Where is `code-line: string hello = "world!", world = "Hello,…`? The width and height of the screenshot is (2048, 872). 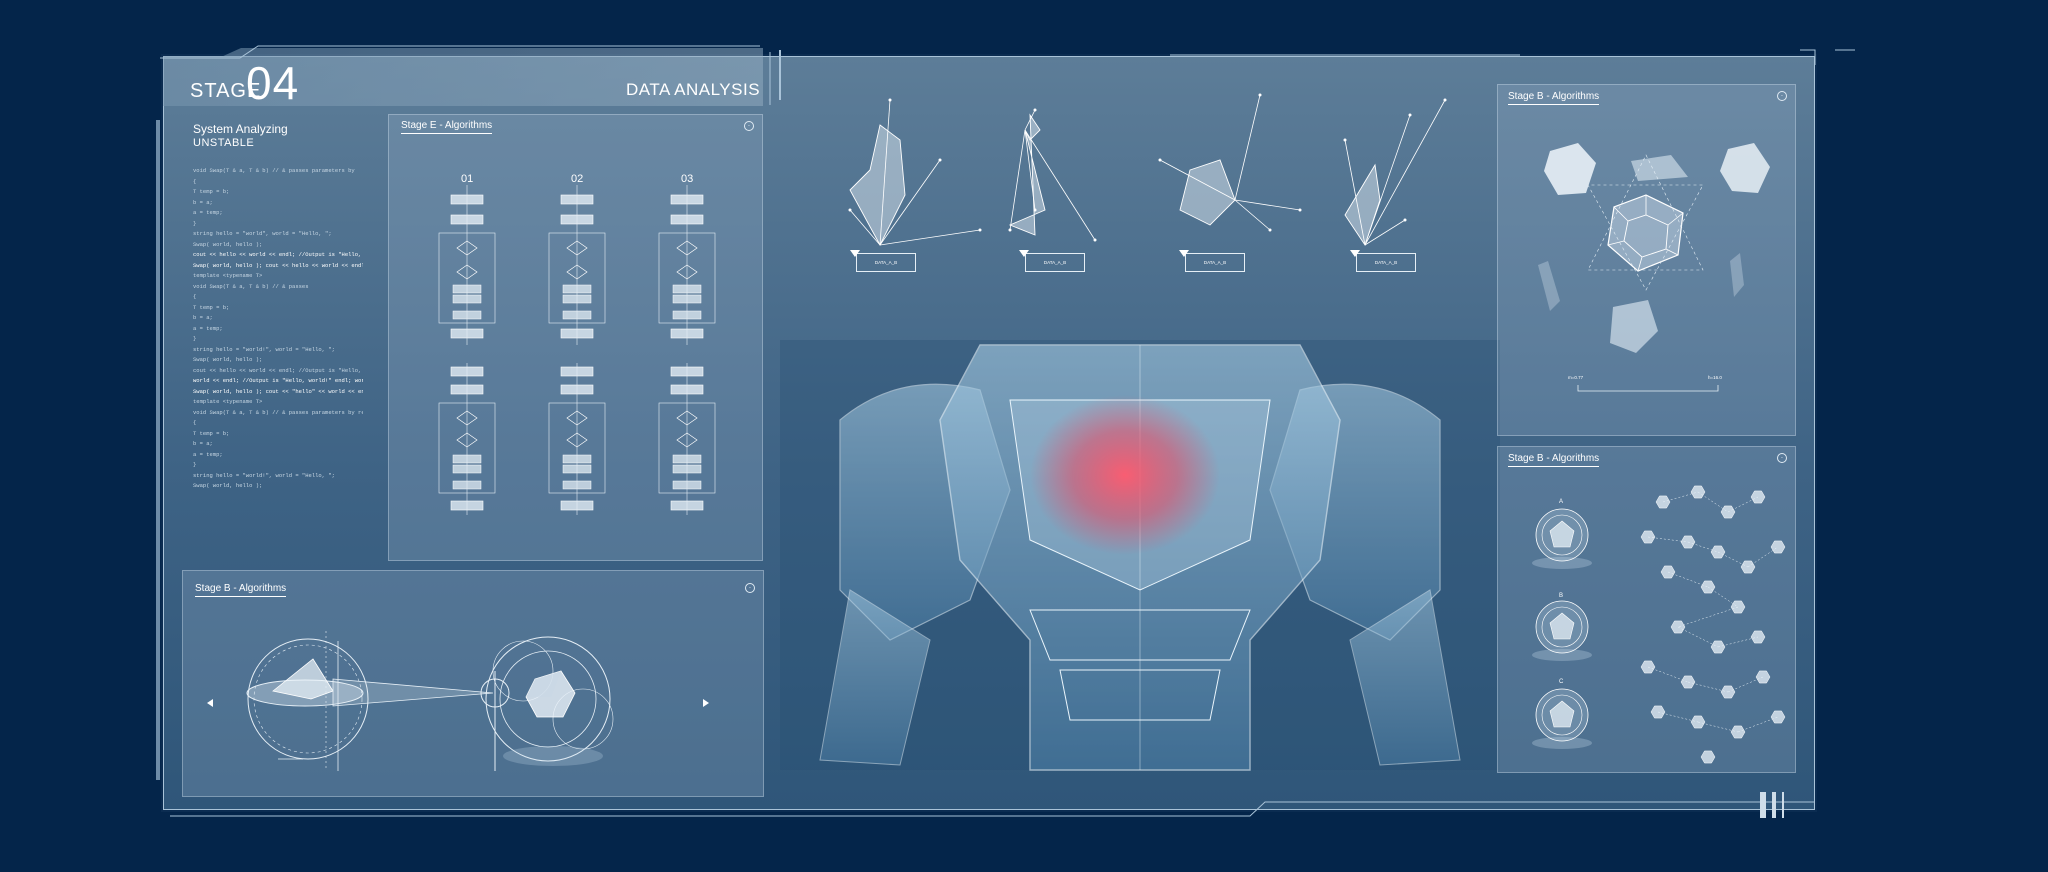
code-line: string hello = "world!", world = "Hello,… is located at coordinates (264, 349).